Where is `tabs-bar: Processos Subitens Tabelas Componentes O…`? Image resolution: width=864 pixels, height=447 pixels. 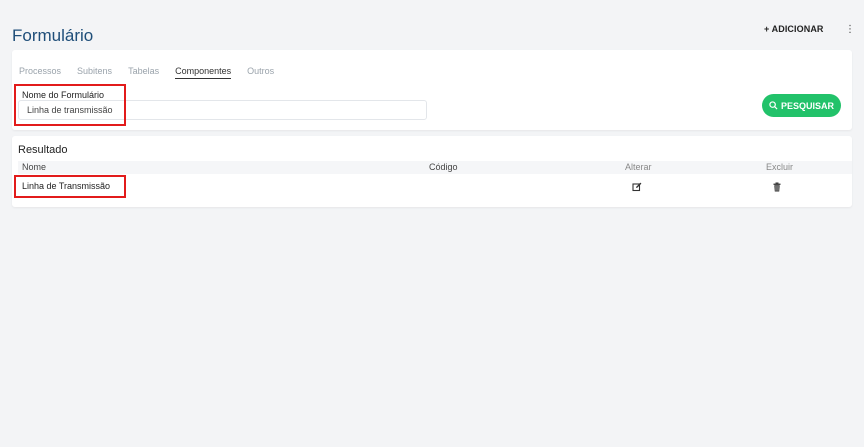 tabs-bar: Processos Subitens Tabelas Componentes O… is located at coordinates (154, 72).